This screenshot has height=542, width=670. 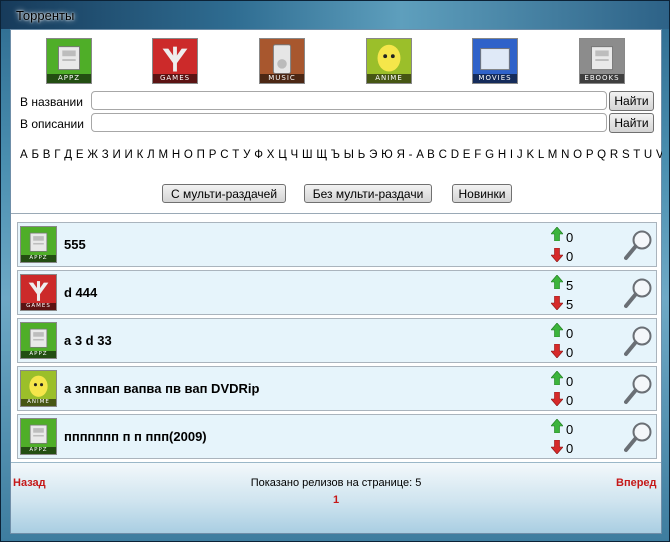 What do you see at coordinates (336, 62) in the screenshot?
I see `category-bar: APPZ GAMES MUSIC ANIME MOVIES EBOOKS` at bounding box center [336, 62].